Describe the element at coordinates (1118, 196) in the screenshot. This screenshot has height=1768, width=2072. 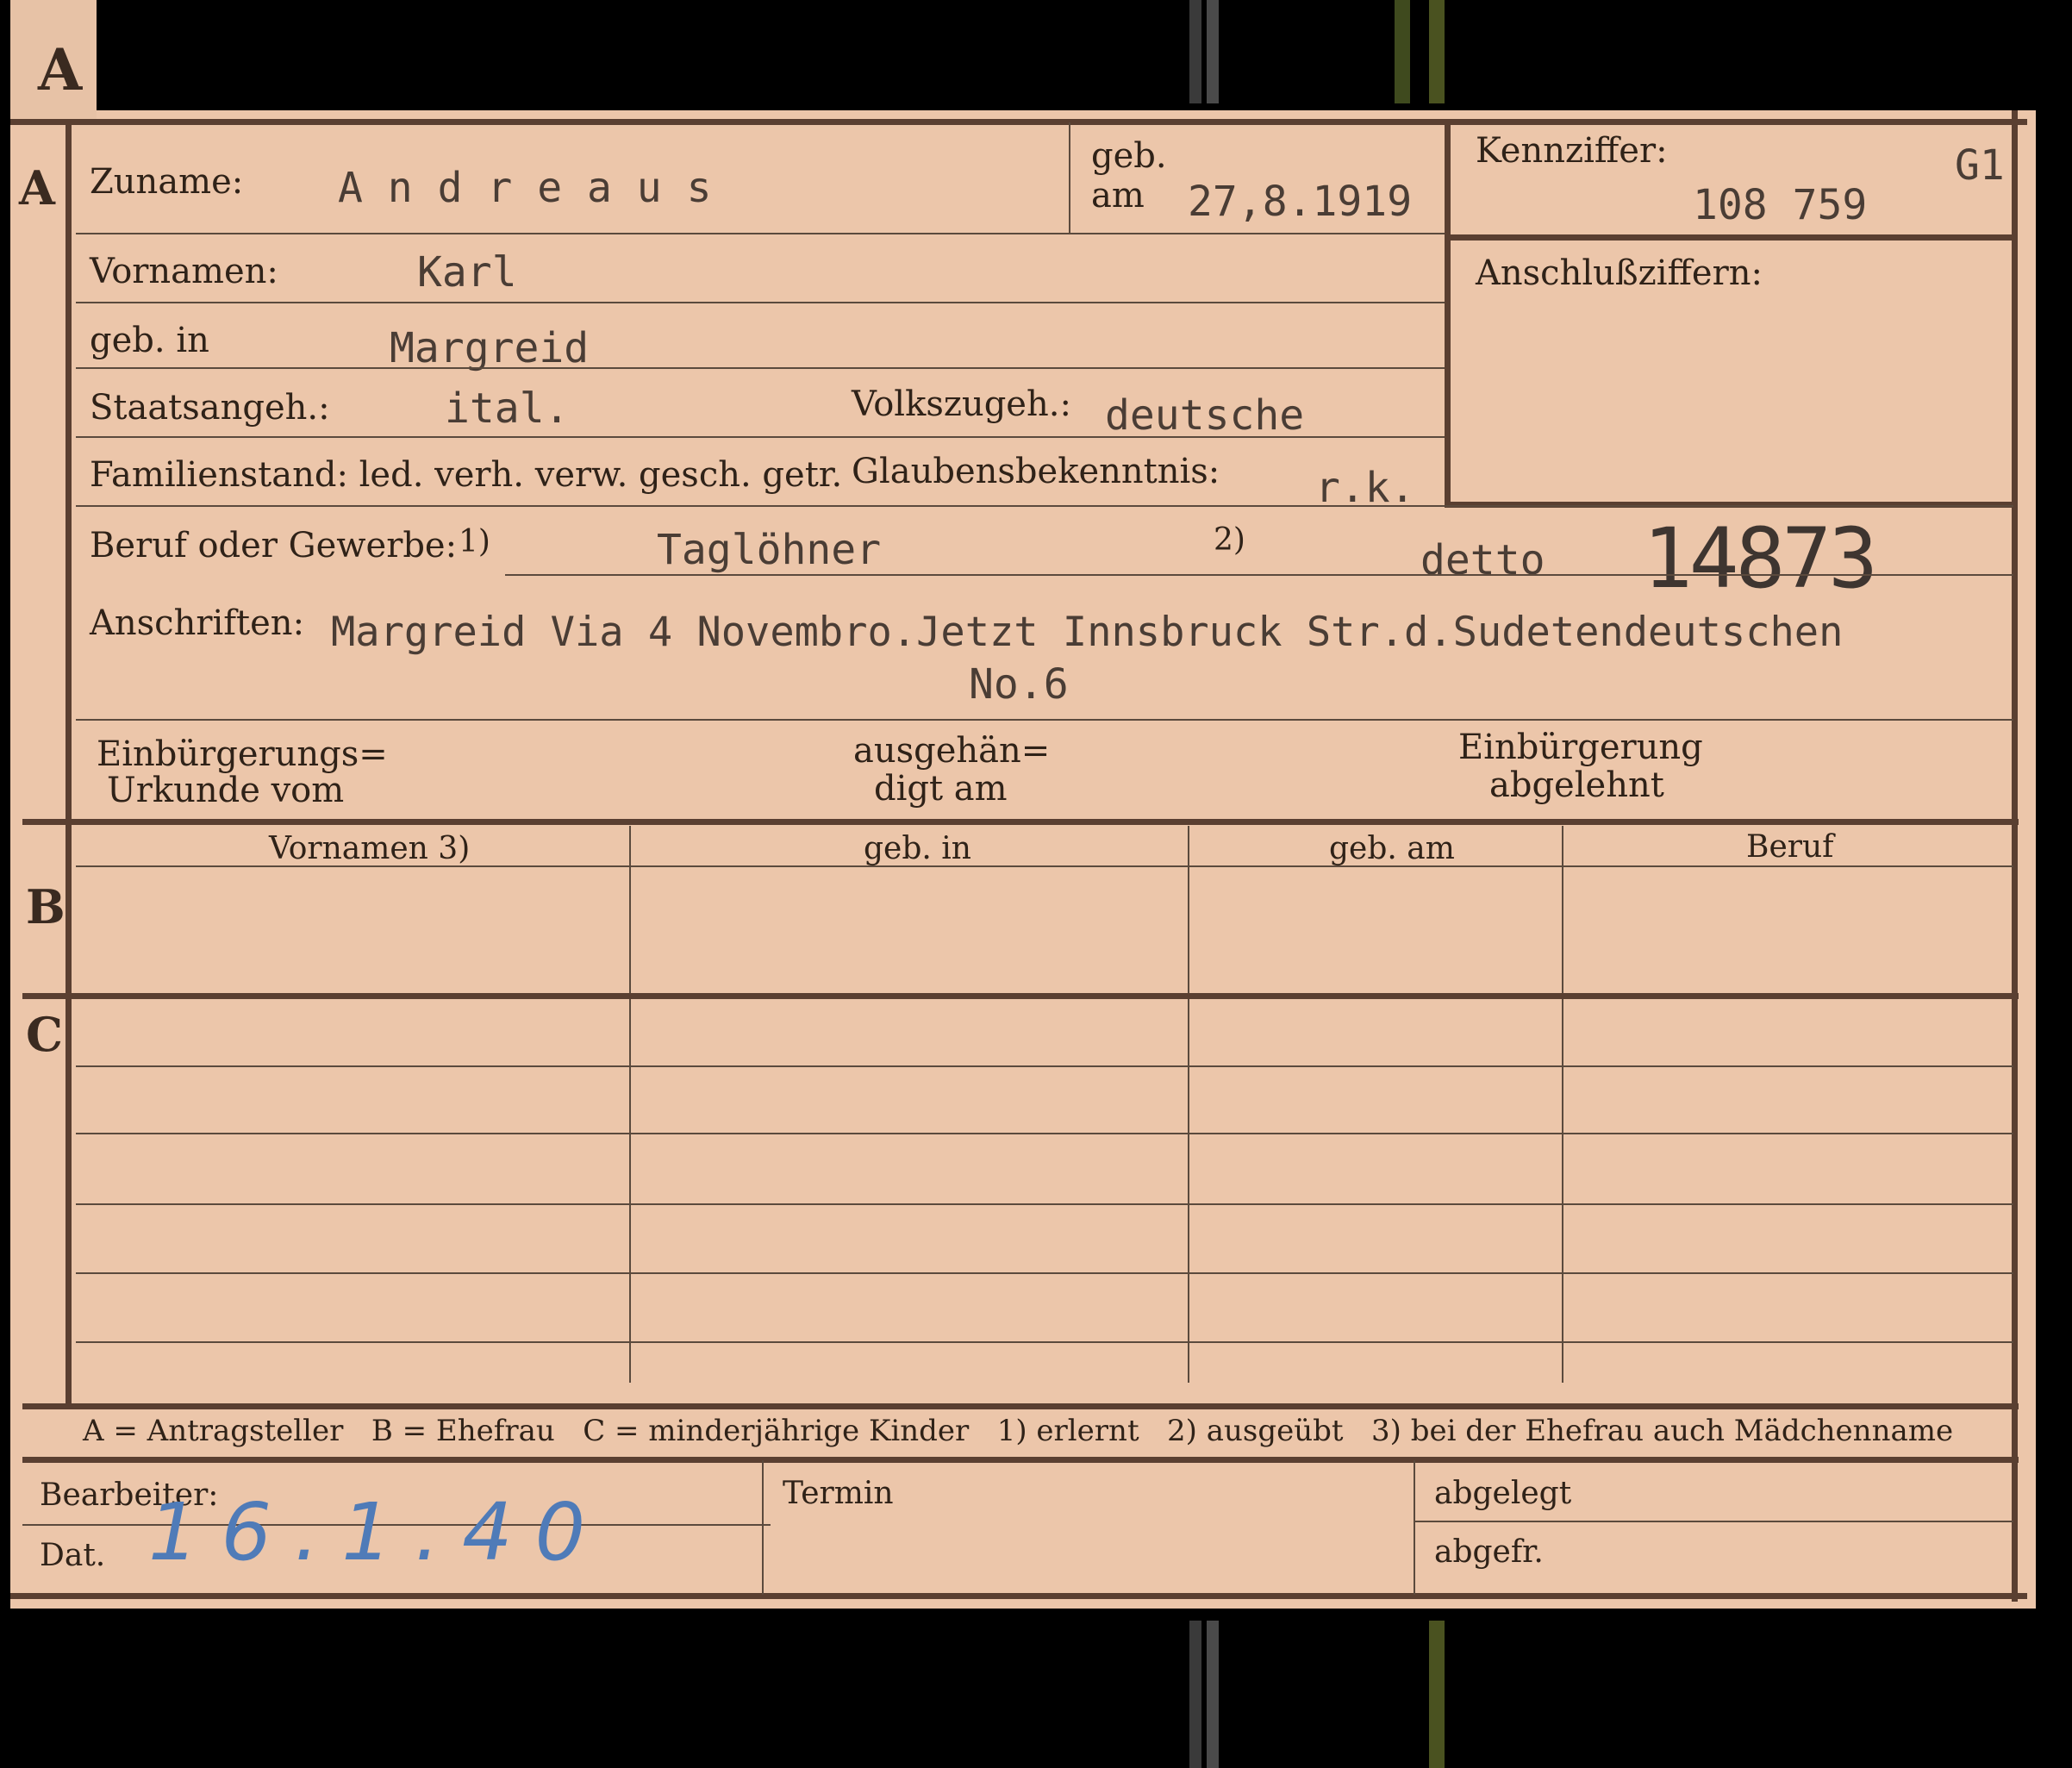
I see `geb-am-label-2: am` at that location.